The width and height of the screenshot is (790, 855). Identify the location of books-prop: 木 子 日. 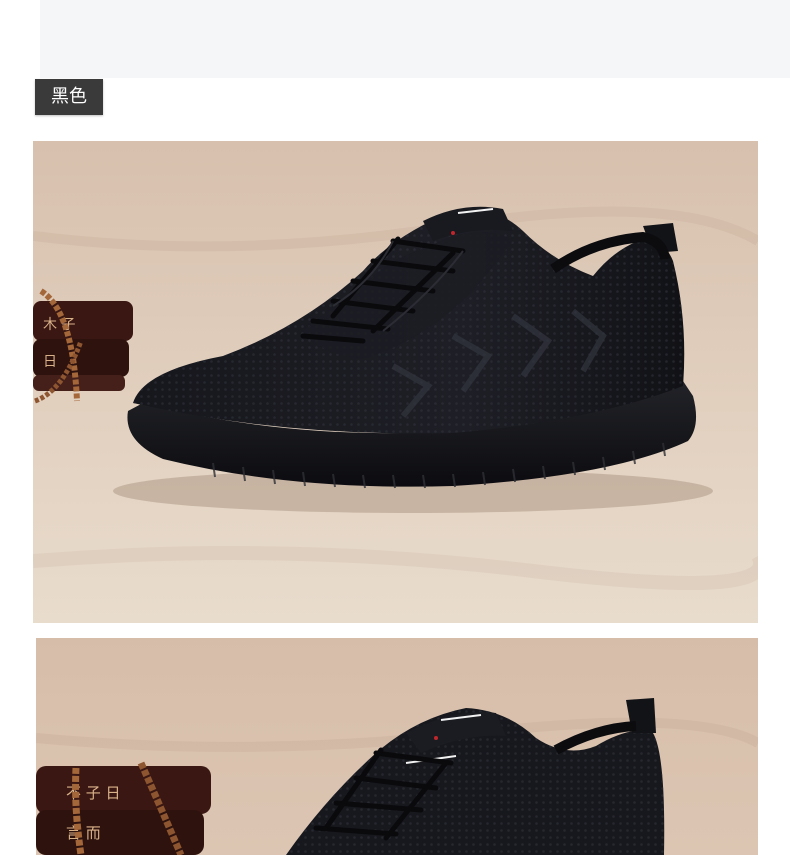
(83, 346).